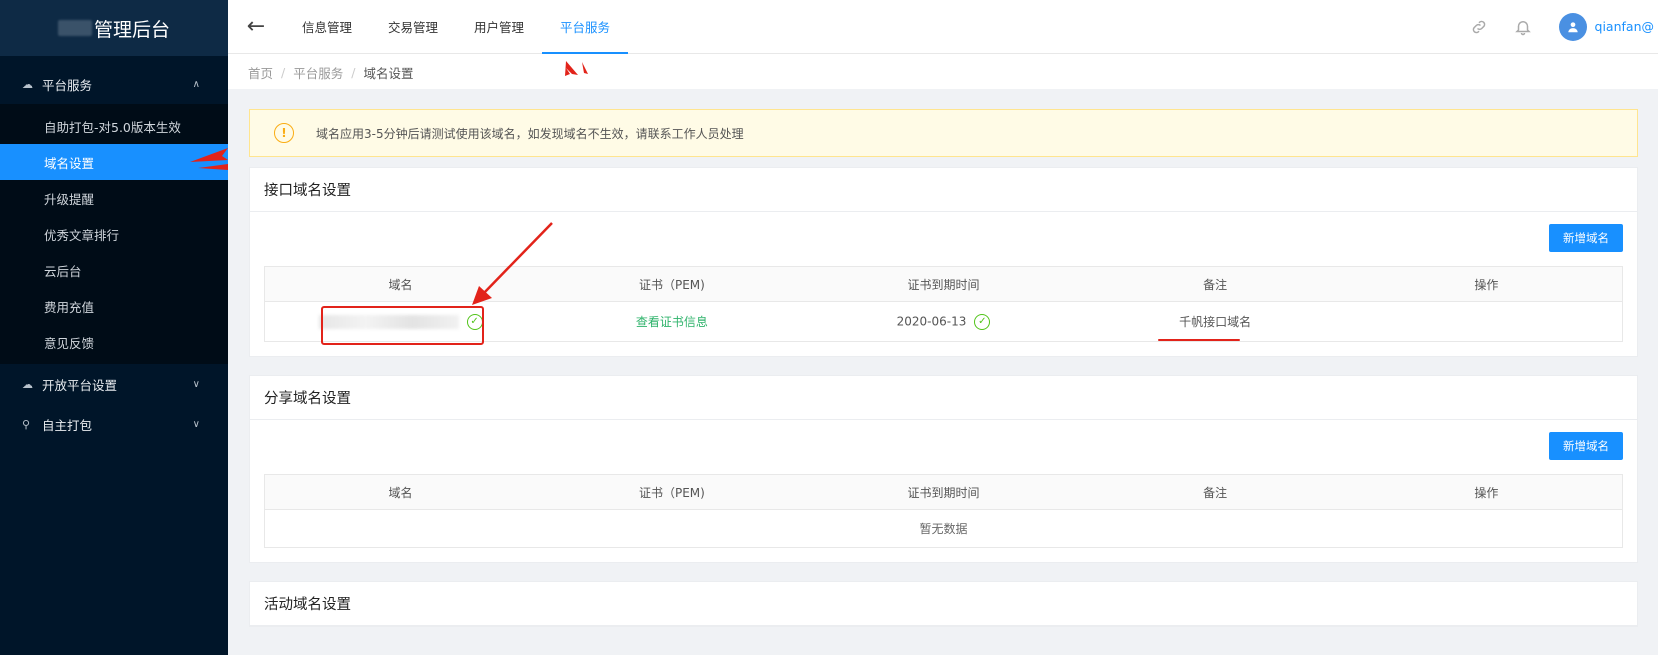 Image resolution: width=1658 pixels, height=655 pixels. Describe the element at coordinates (63, 271) in the screenshot. I see `sidebar-item-label: 云后台` at that location.